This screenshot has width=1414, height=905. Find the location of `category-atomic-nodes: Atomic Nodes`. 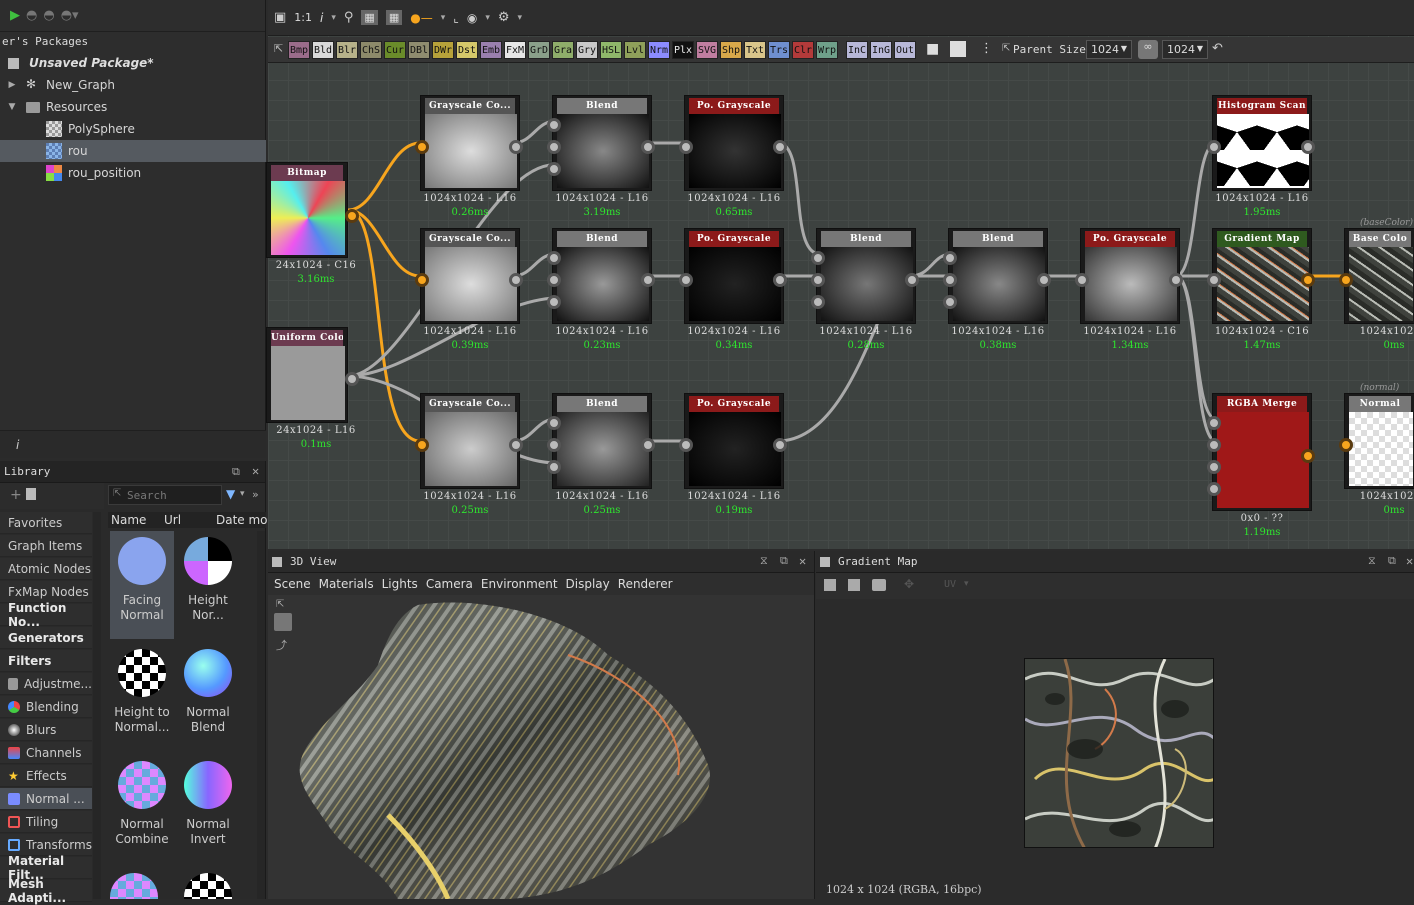

category-atomic-nodes: Atomic Nodes is located at coordinates (46, 569).